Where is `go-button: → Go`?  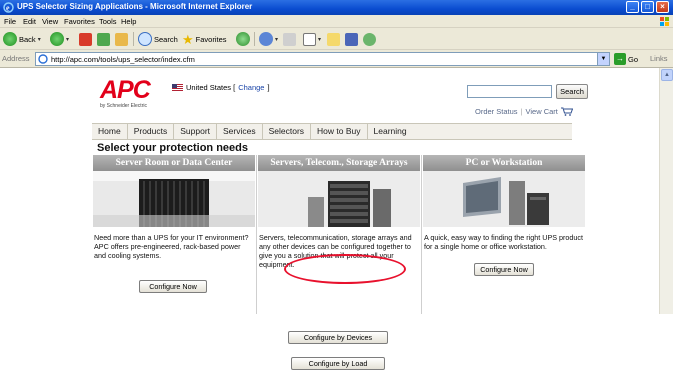
go-button: → Go is located at coordinates (626, 59).